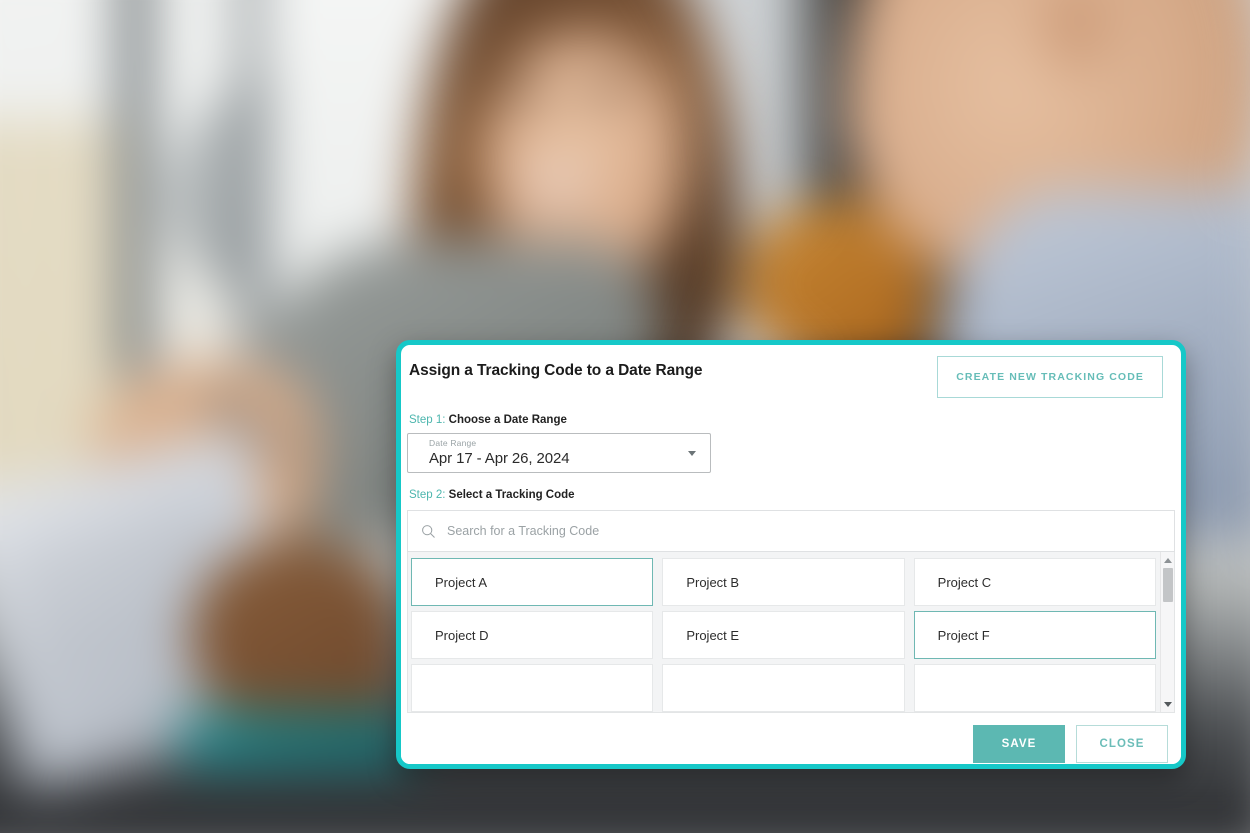  I want to click on step-2-number: Step 2:, so click(427, 495).